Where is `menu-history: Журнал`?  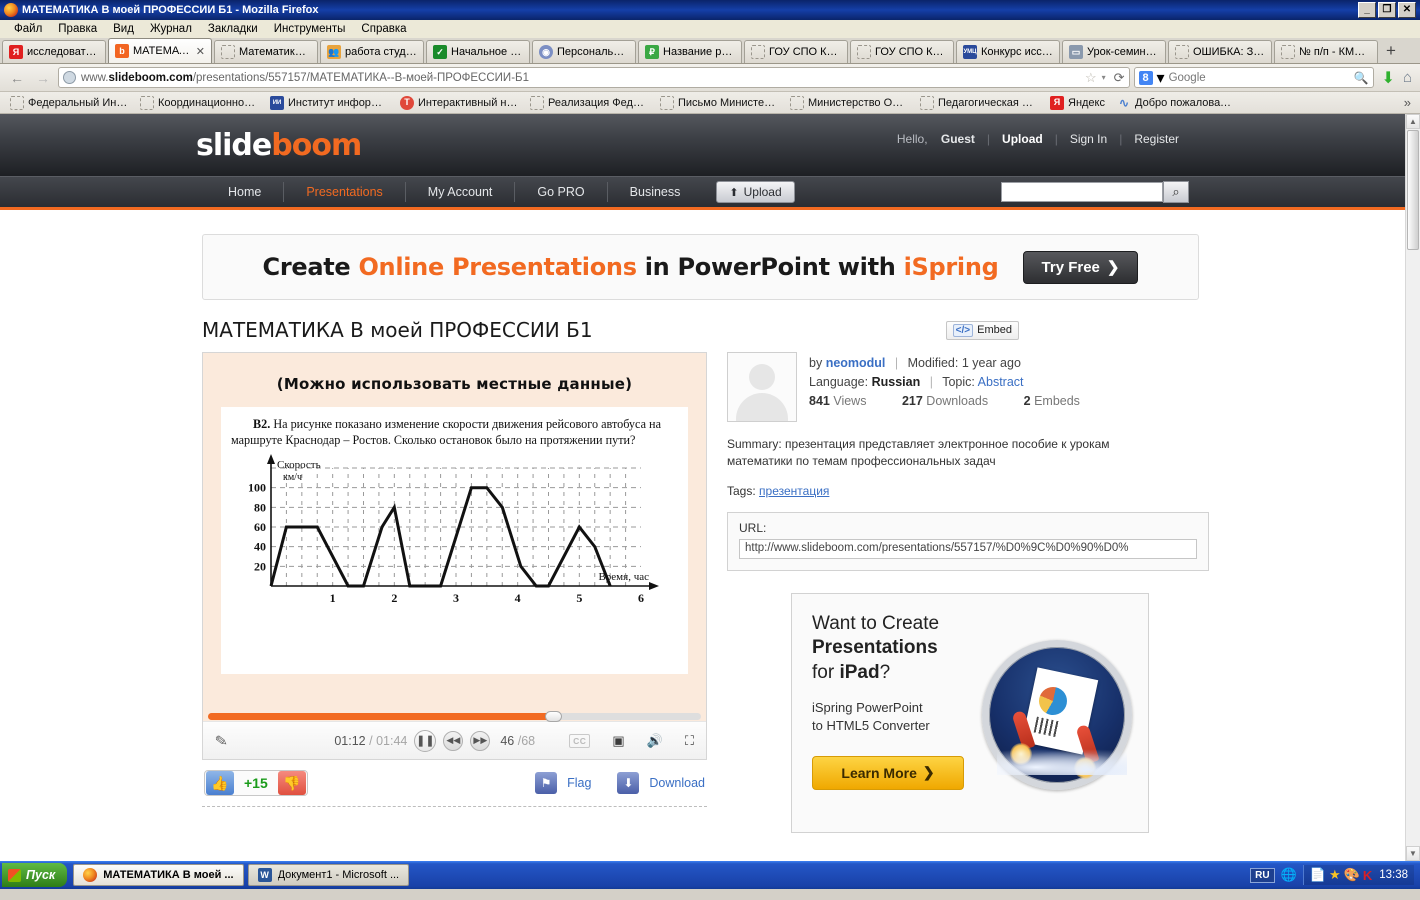
menu-history: Журнал is located at coordinates (171, 29).